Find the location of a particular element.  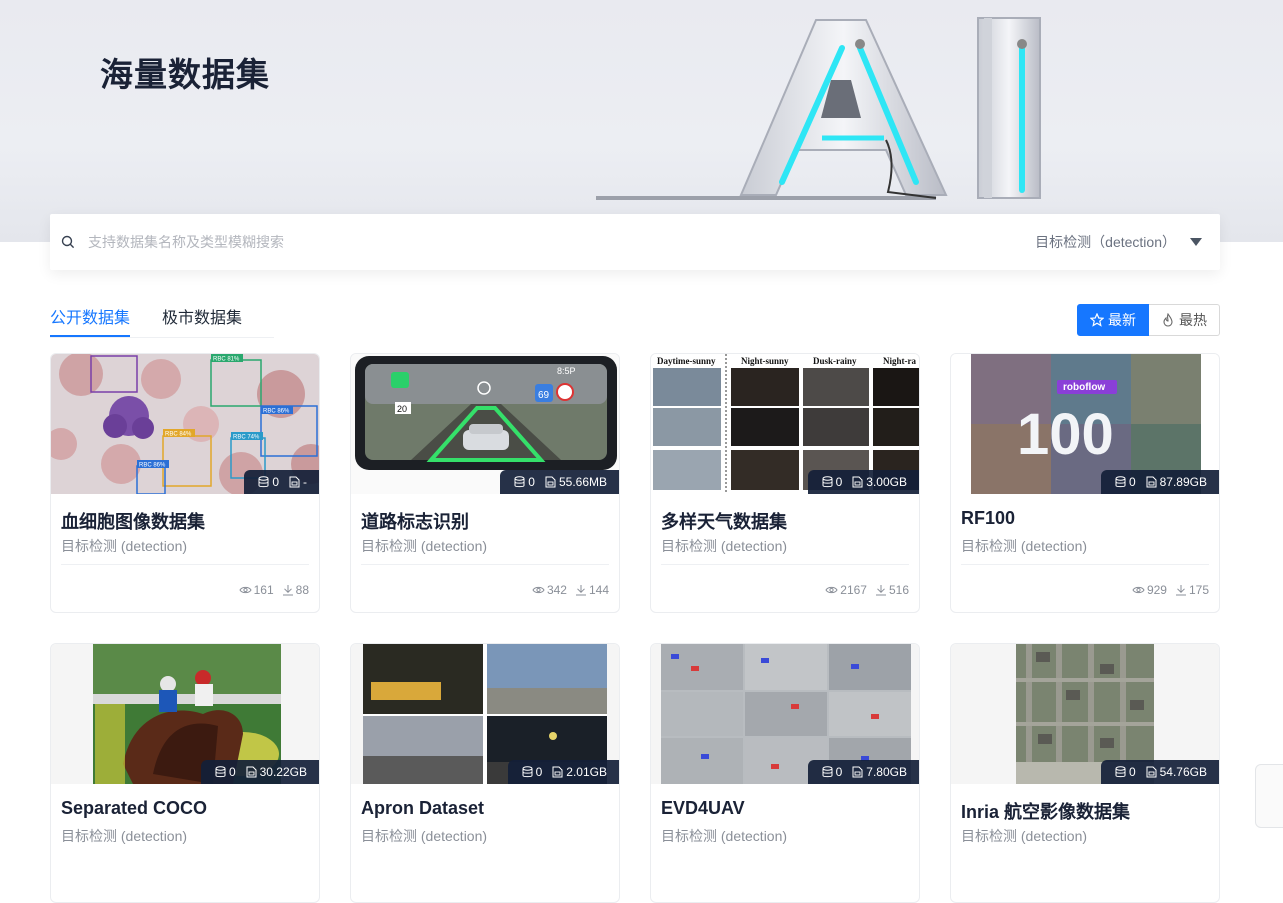

cell-label-1: RBC 81% is located at coordinates (226, 360).